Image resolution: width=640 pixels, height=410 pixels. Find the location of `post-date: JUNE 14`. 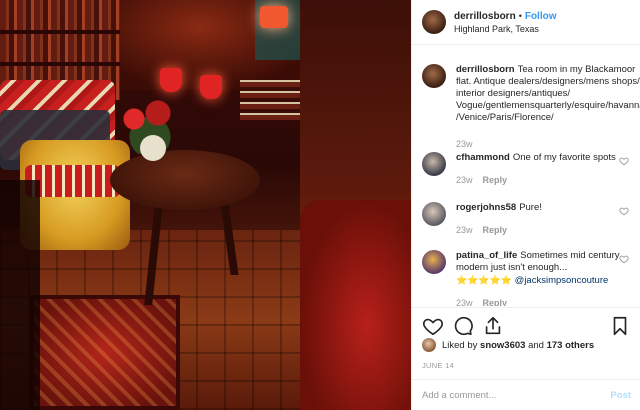

post-date: JUNE 14 is located at coordinates (438, 365).